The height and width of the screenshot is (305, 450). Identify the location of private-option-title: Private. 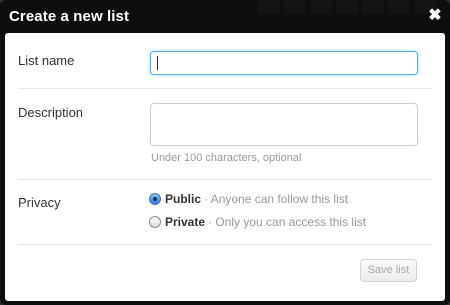
(185, 222).